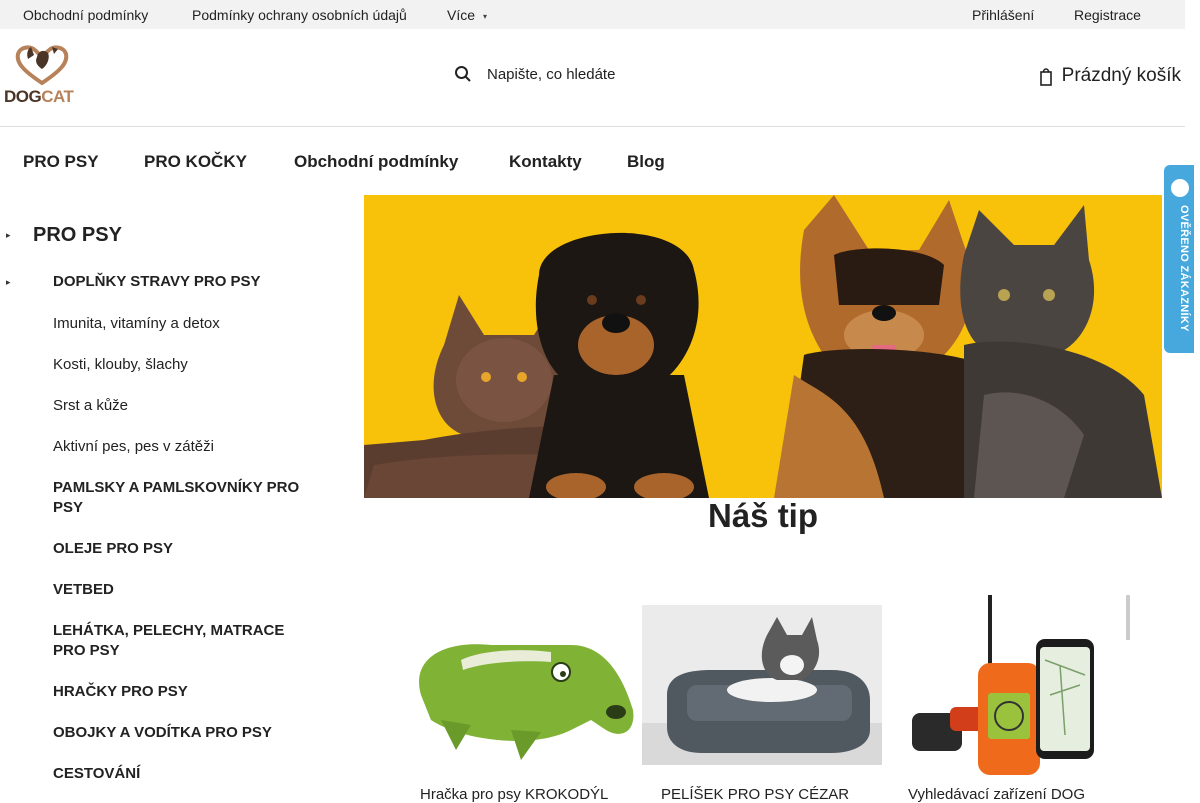 This screenshot has width=1200, height=803. Describe the element at coordinates (39, 96) in the screenshot. I see `logo-text: DOGCAT` at that location.